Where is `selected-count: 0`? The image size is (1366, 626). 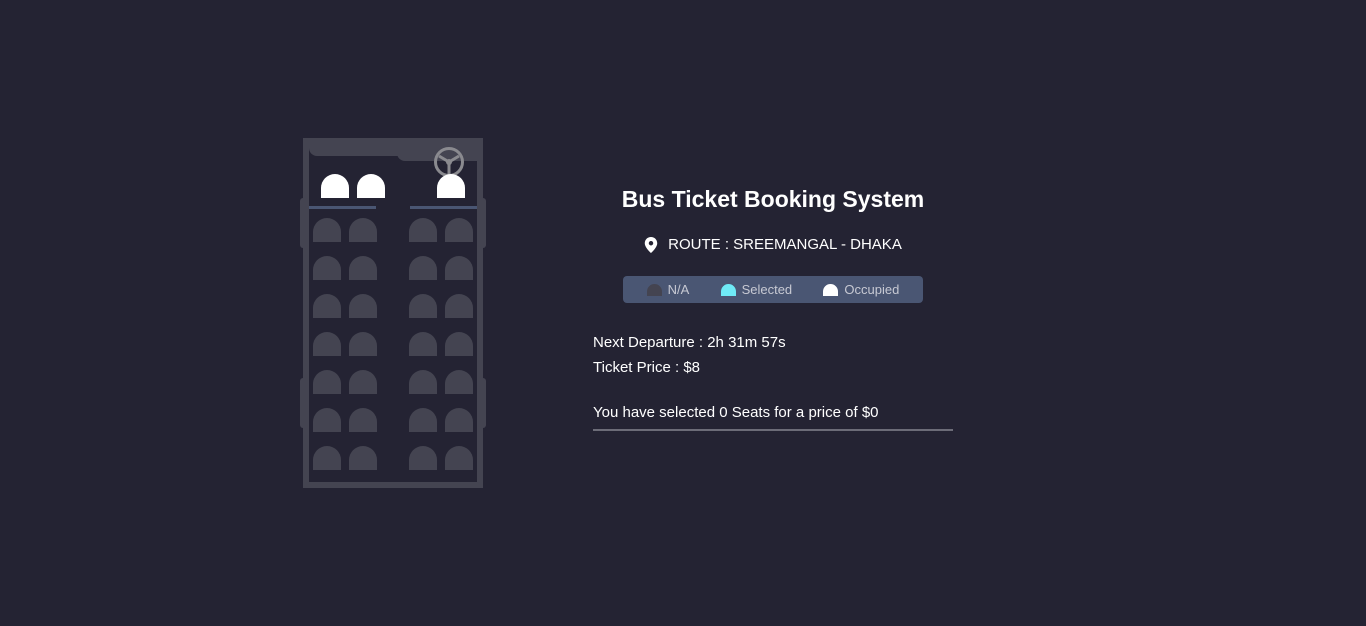 selected-count: 0 is located at coordinates (723, 412).